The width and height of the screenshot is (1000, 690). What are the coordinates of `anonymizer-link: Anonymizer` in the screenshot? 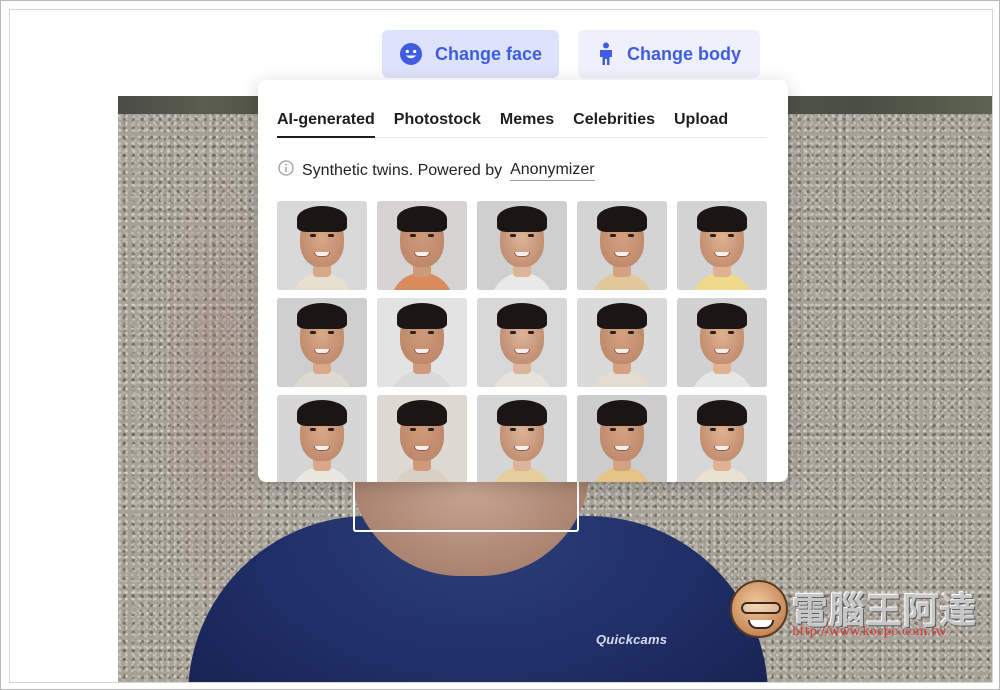 It's located at (552, 171).